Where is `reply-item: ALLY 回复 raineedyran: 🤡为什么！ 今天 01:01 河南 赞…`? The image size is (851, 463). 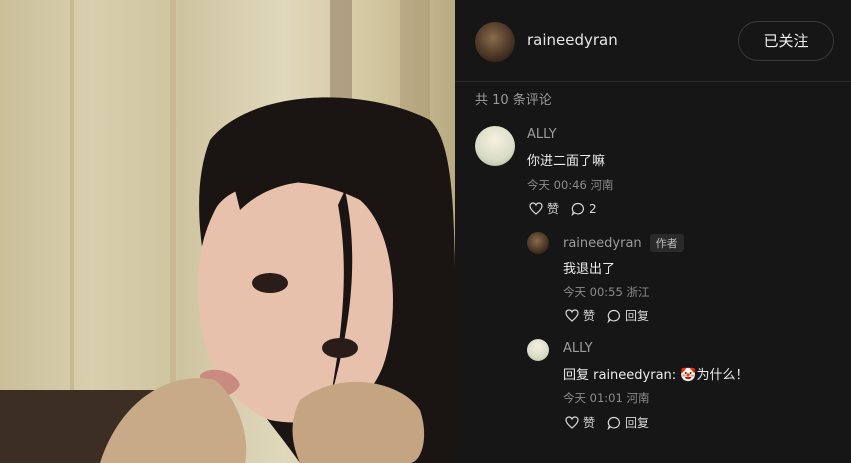
reply-item: ALLY 回复 raineedyran: 🤡为什么！ 今天 01:01 河南 赞… is located at coordinates (653, 385).